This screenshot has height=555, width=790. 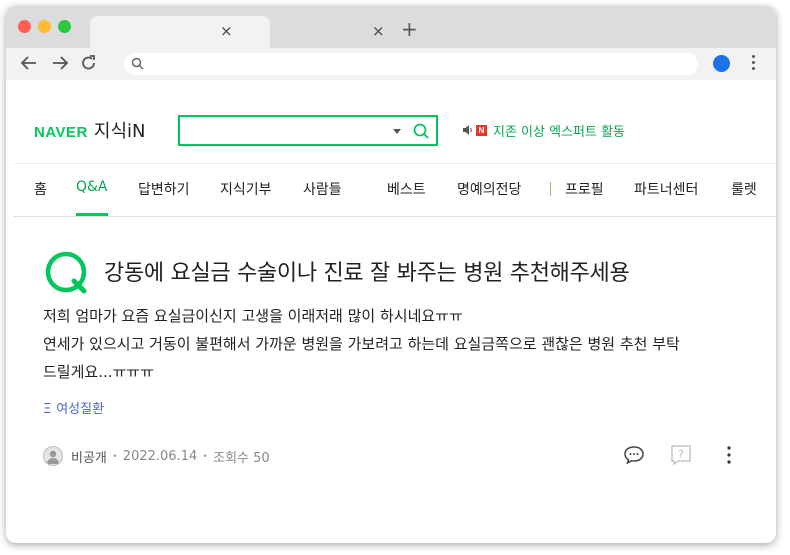 What do you see at coordinates (24, 26) in the screenshot?
I see `close-window-button` at bounding box center [24, 26].